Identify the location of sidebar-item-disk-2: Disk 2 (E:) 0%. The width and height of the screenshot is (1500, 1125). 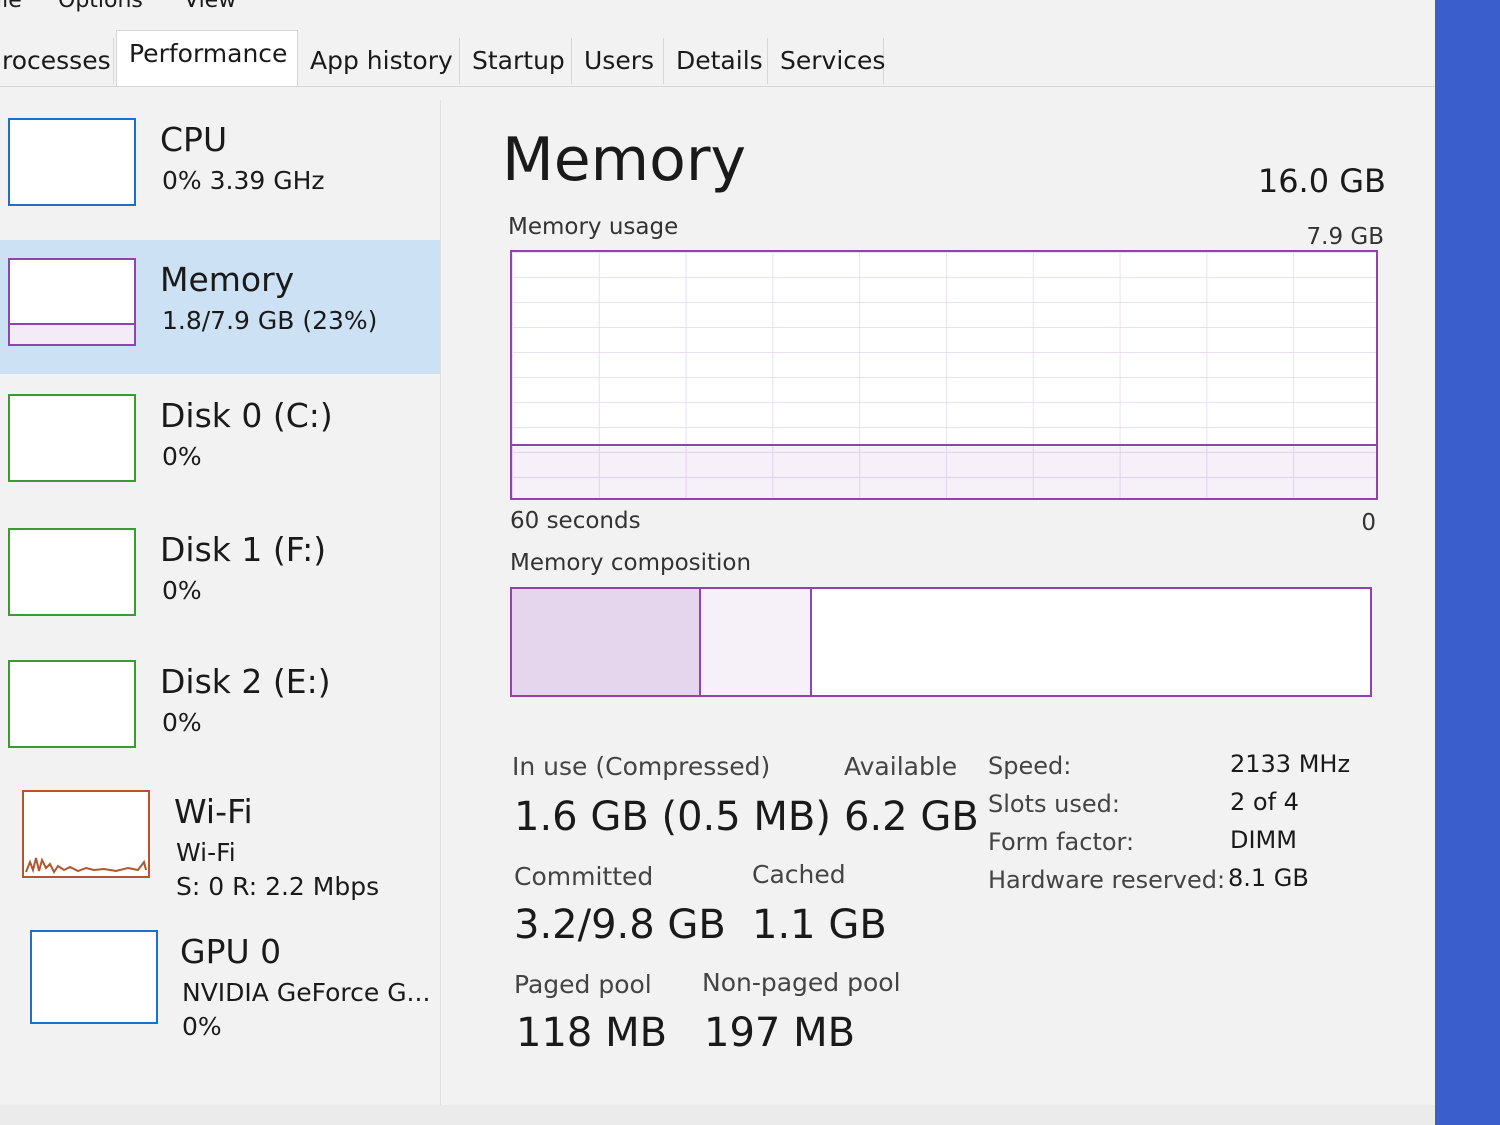
(220, 709).